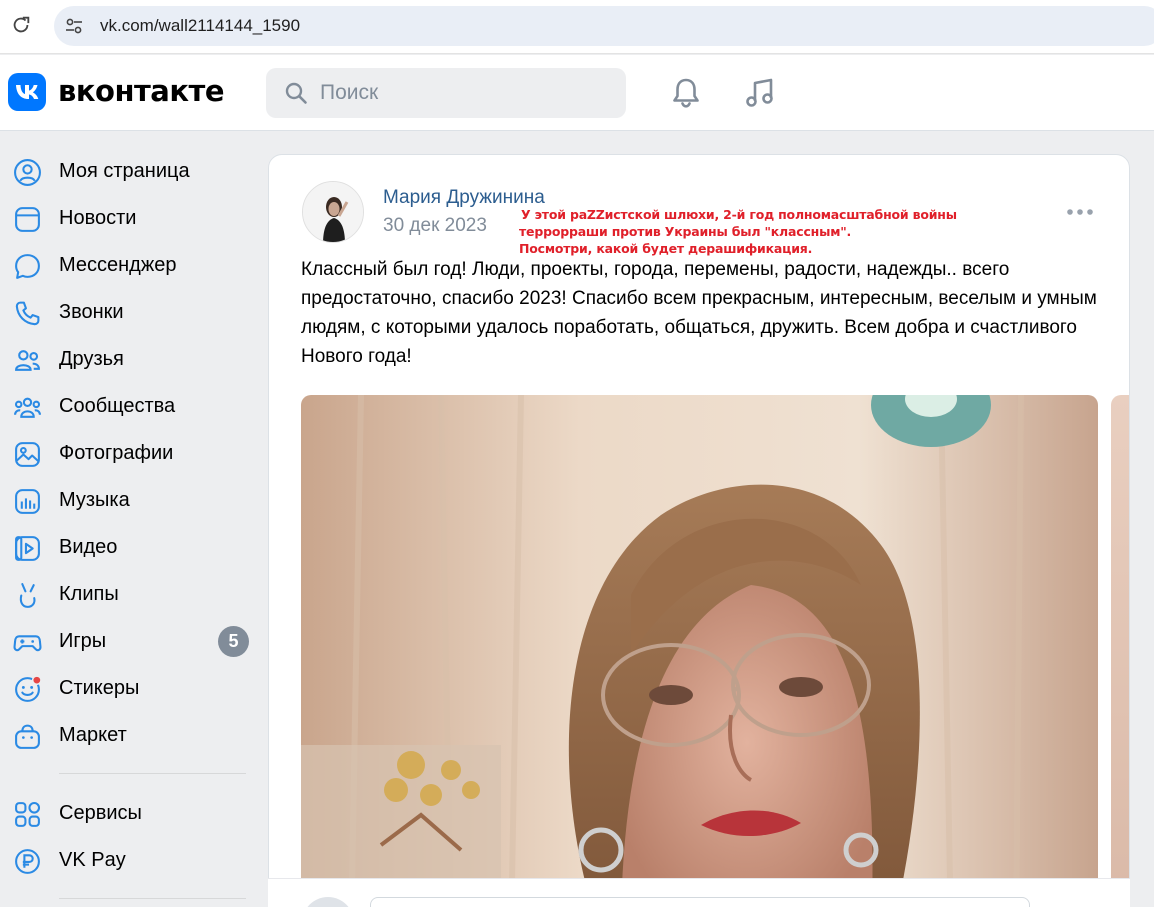  I want to click on message-icon, so click(27, 266).